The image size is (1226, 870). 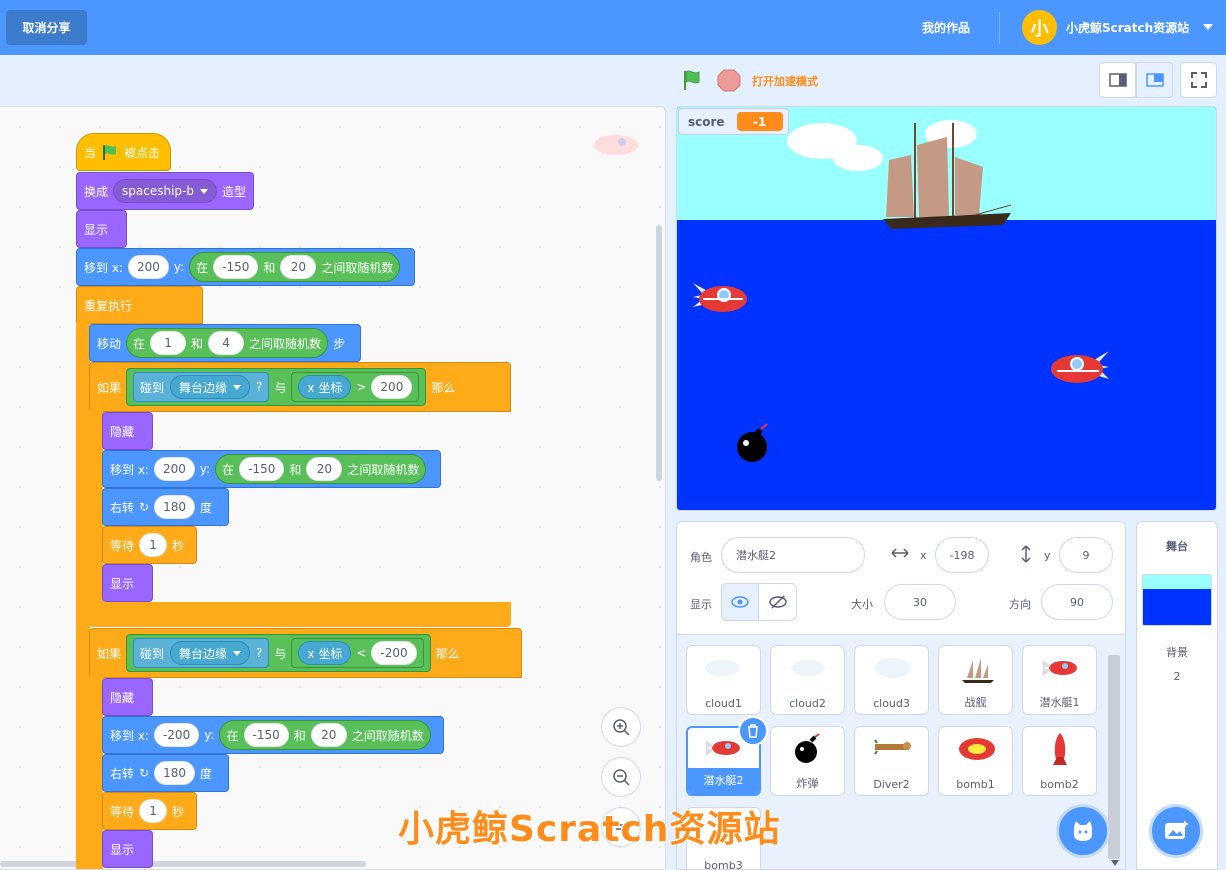 What do you see at coordinates (975, 761) in the screenshot?
I see `sprite-tile-bomb1: bomb1` at bounding box center [975, 761].